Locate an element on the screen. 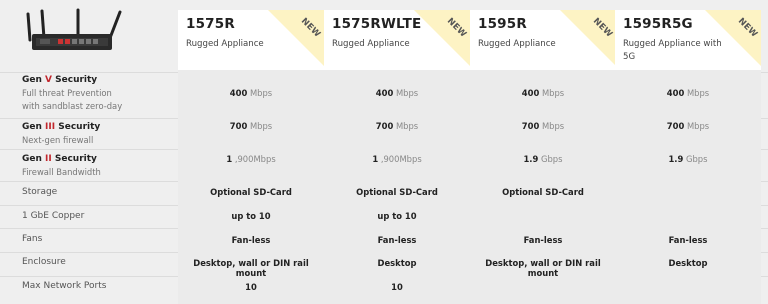 This screenshot has width=768, height=304. router-image is located at coordinates (74, 29).